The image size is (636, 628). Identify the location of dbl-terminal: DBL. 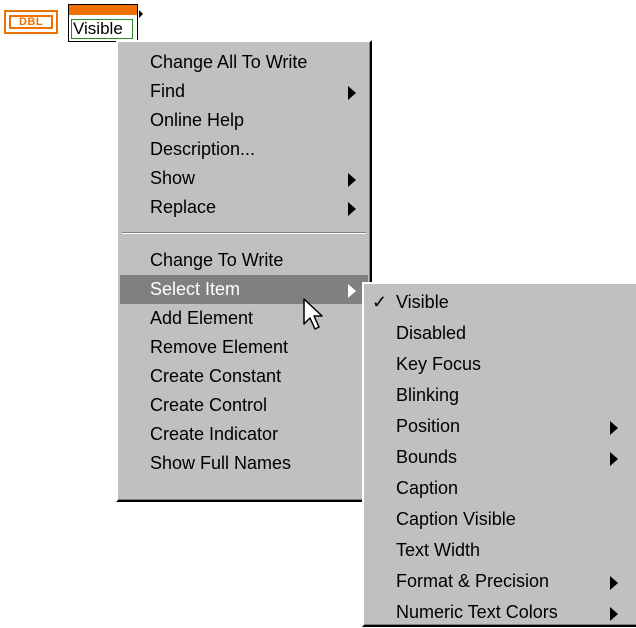
(31, 22).